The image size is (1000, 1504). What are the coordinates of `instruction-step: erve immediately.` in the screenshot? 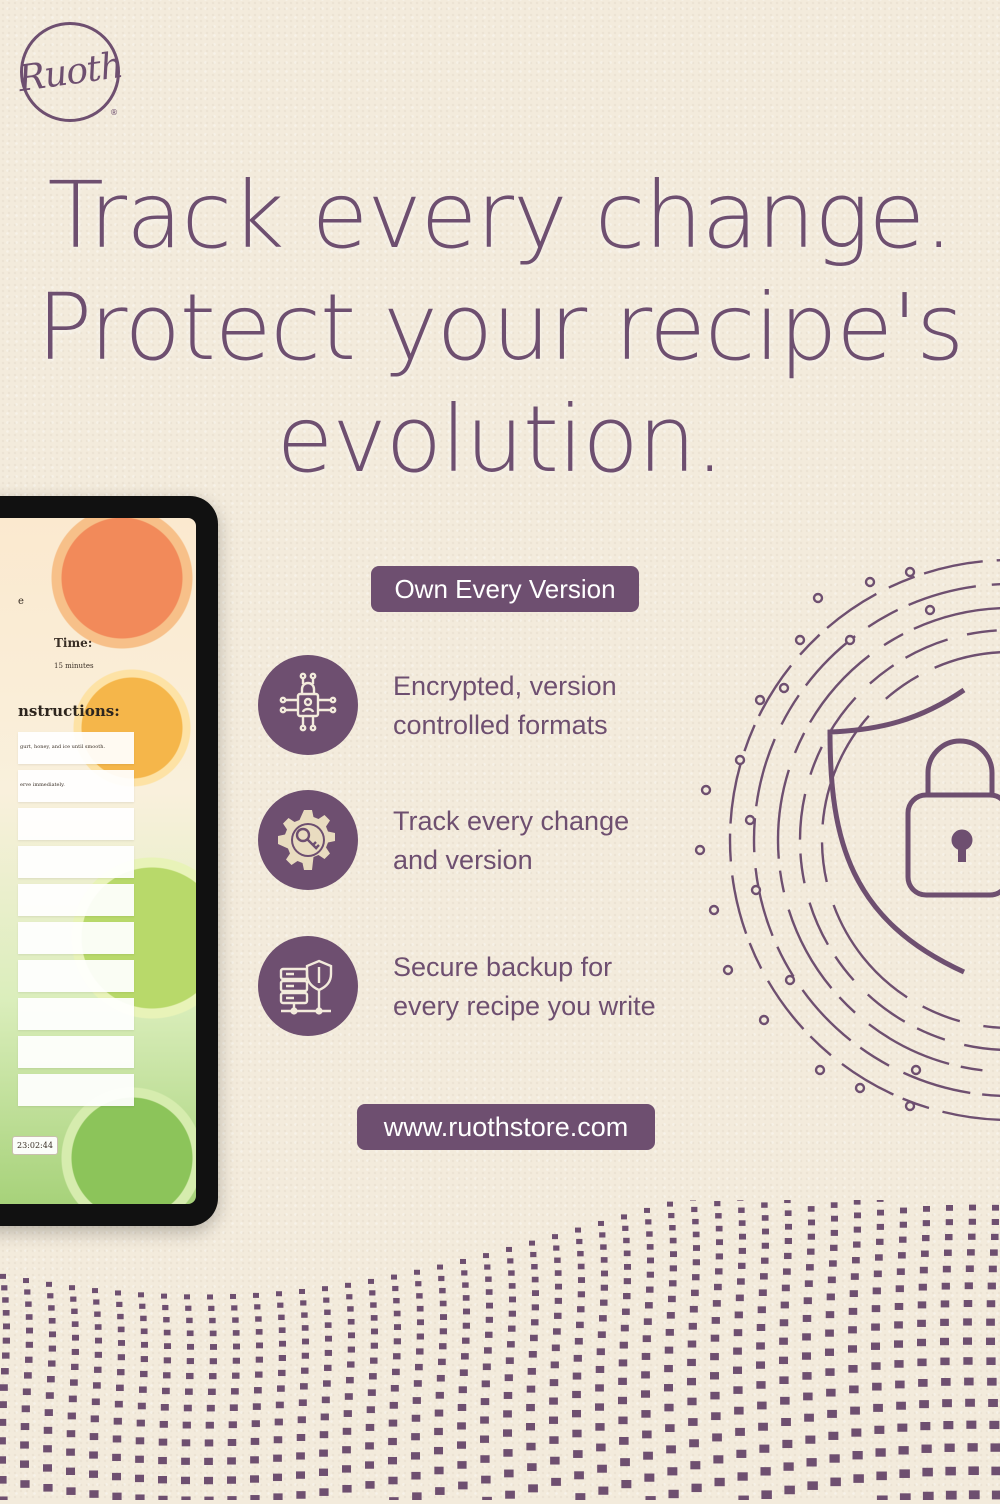 It's located at (76, 786).